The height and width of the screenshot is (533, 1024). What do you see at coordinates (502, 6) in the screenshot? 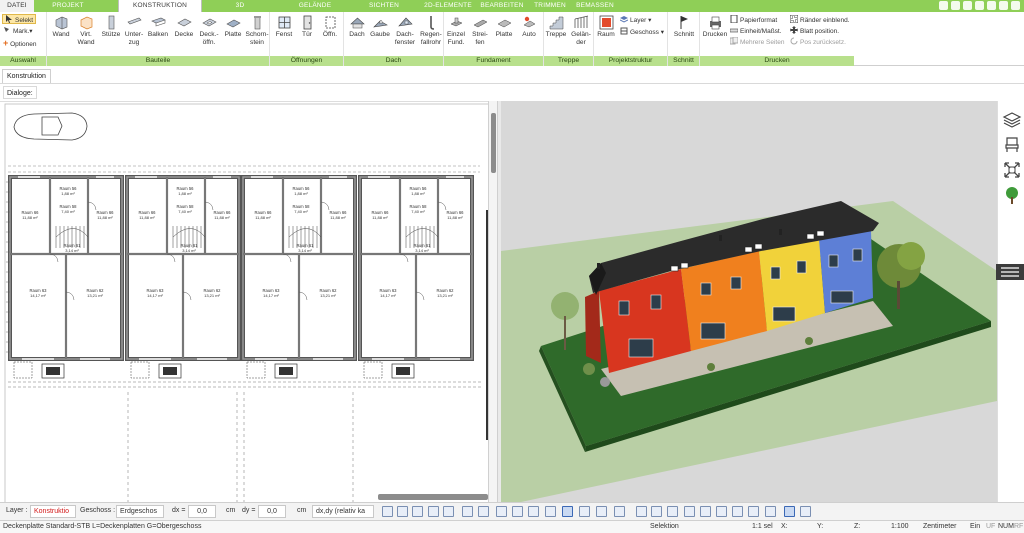
I see `tab-bearbeiten: BEARBEITEN` at bounding box center [502, 6].